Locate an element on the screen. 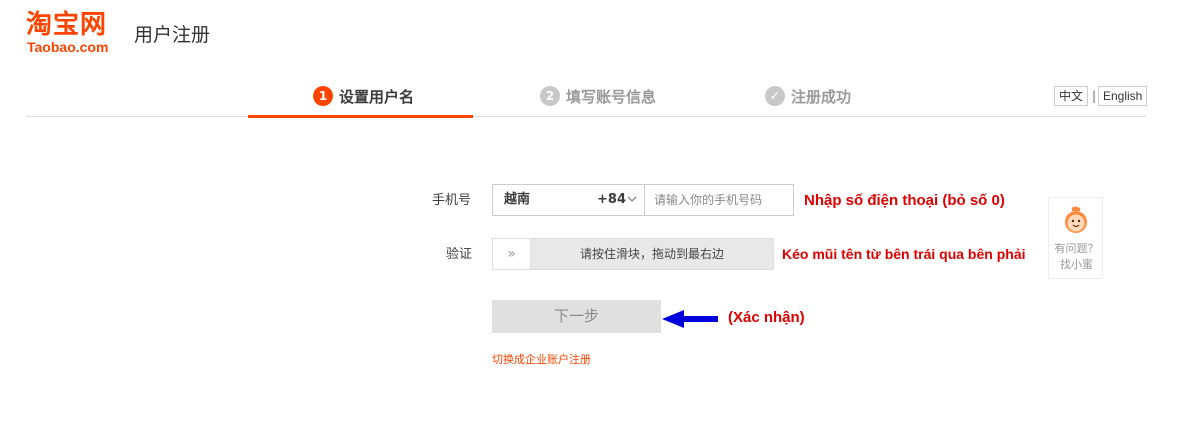 Image resolution: width=1200 pixels, height=431 pixels. step-label: 注册成功 is located at coordinates (821, 96).